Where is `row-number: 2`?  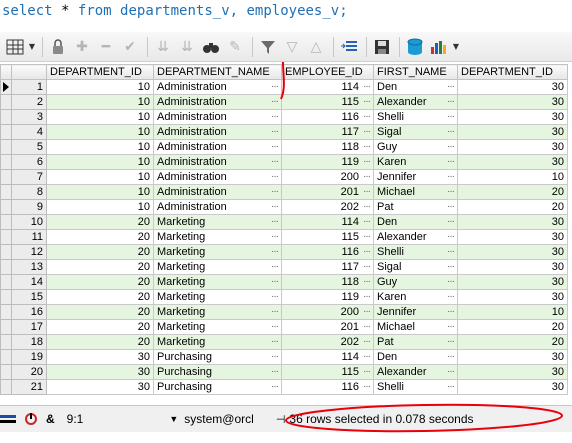 row-number: 2 is located at coordinates (29, 102).